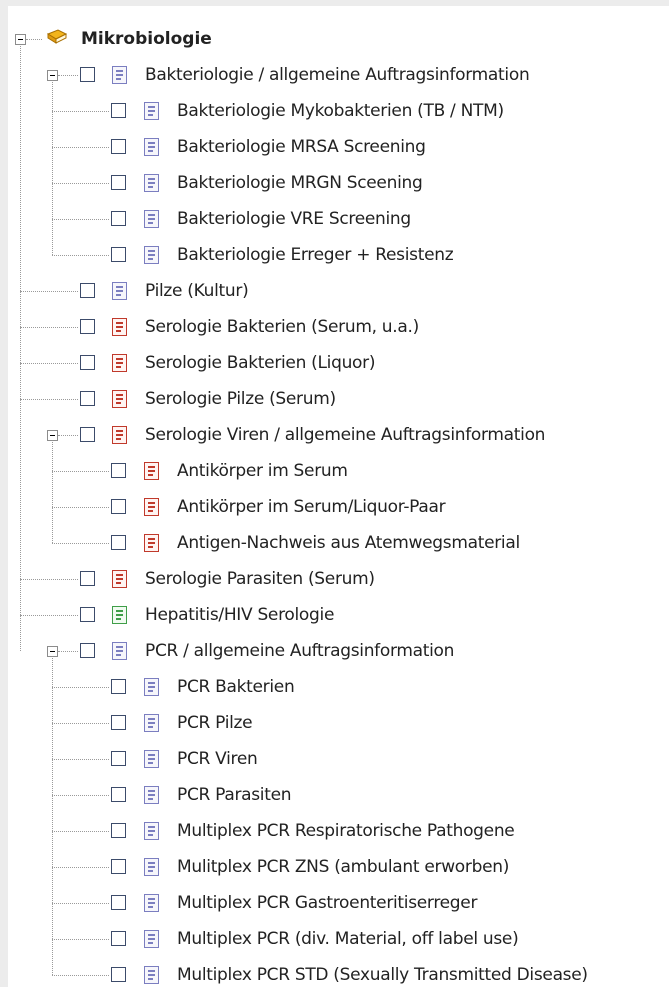 Image resolution: width=669 pixels, height=987 pixels. I want to click on tree-node-child: Bakteriologie VRE Screening, so click(338, 220).